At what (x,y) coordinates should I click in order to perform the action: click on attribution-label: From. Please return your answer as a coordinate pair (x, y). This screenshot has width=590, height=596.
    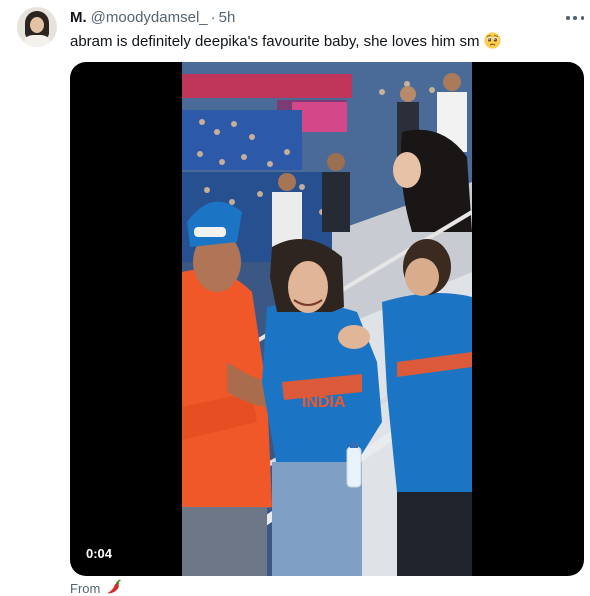
    Looking at the image, I should click on (85, 588).